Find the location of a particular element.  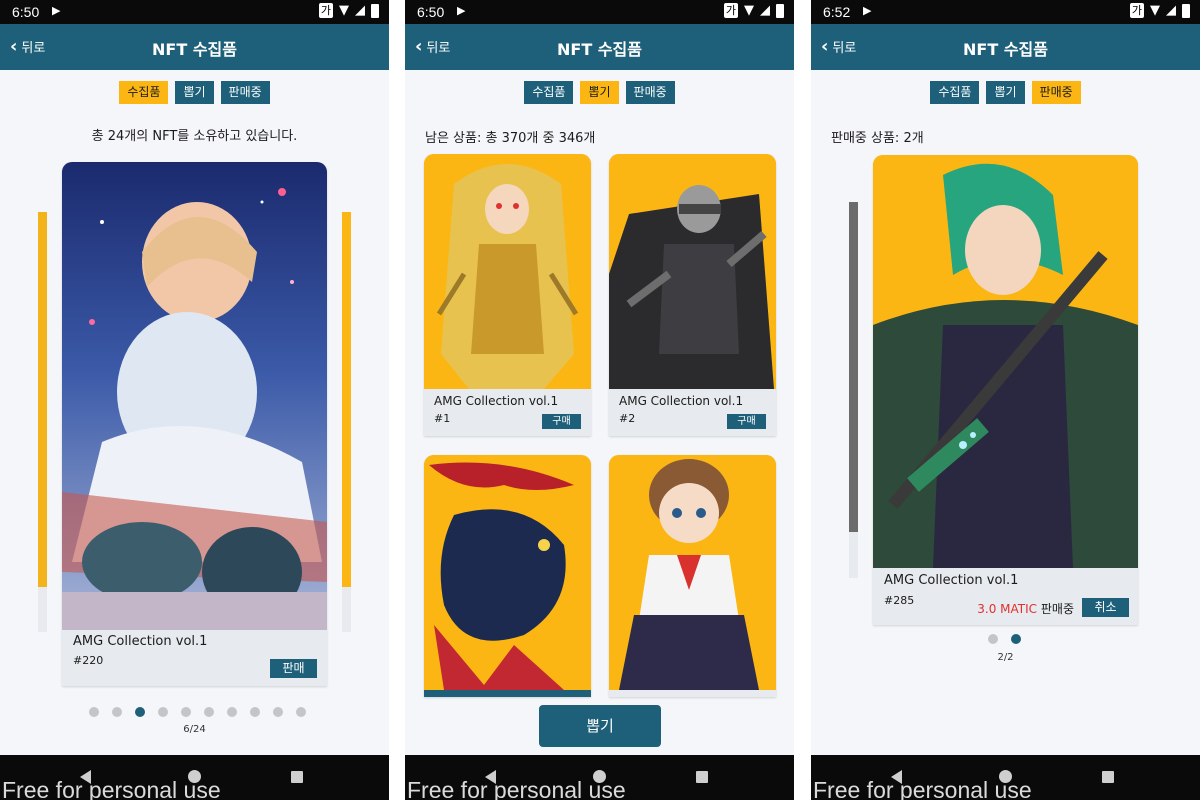

nft-number: #2 is located at coordinates (627, 418).